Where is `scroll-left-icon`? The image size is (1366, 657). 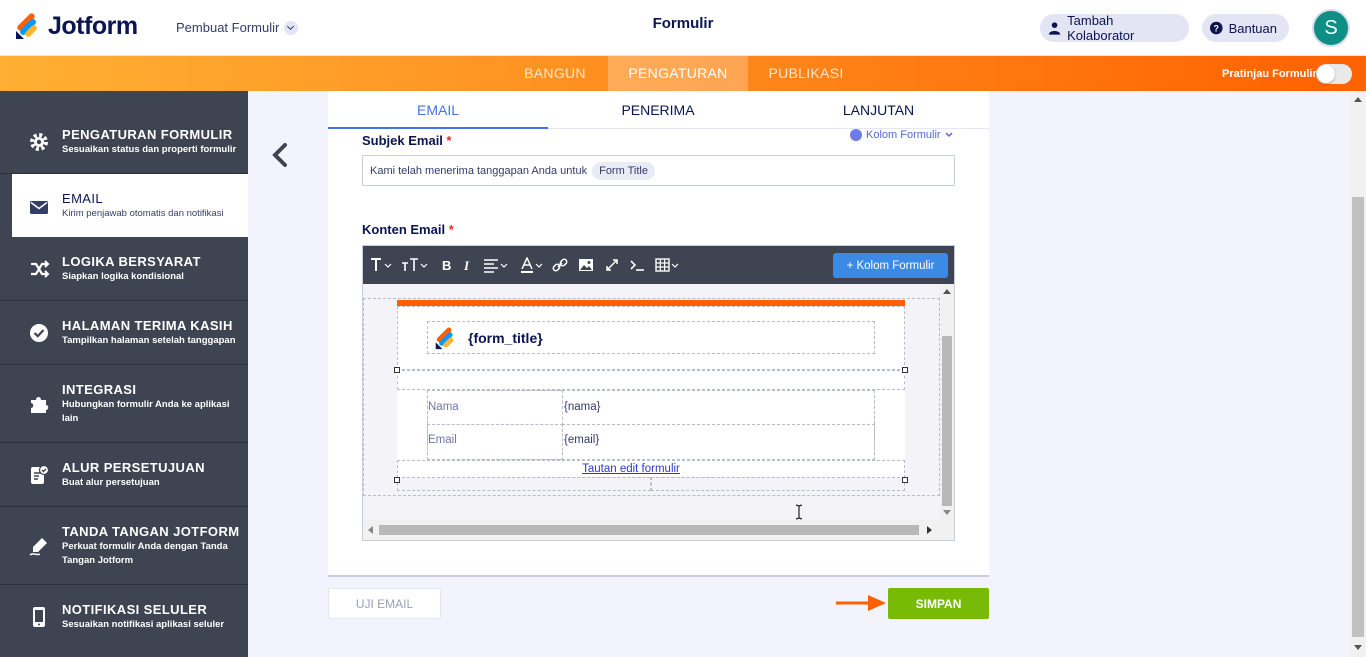 scroll-left-icon is located at coordinates (370, 530).